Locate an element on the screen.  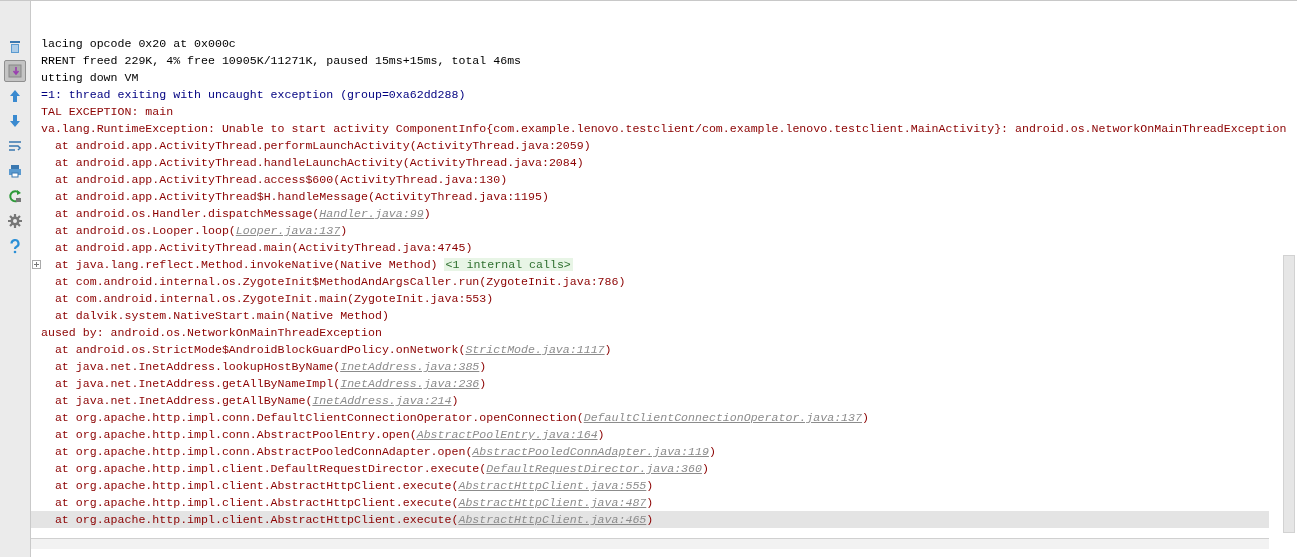
scroll-to-end-button is located at coordinates (15, 71).